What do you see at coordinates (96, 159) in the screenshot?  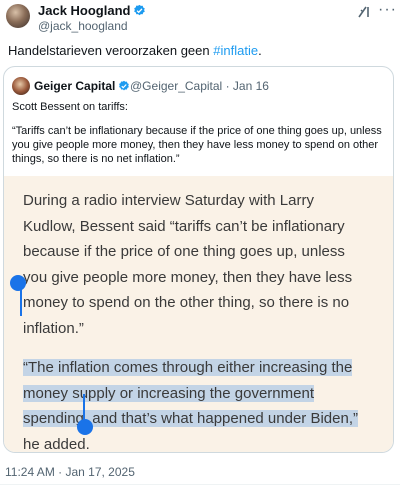 I see `quoted-quote-line: things, so there is no net inflation.”` at bounding box center [96, 159].